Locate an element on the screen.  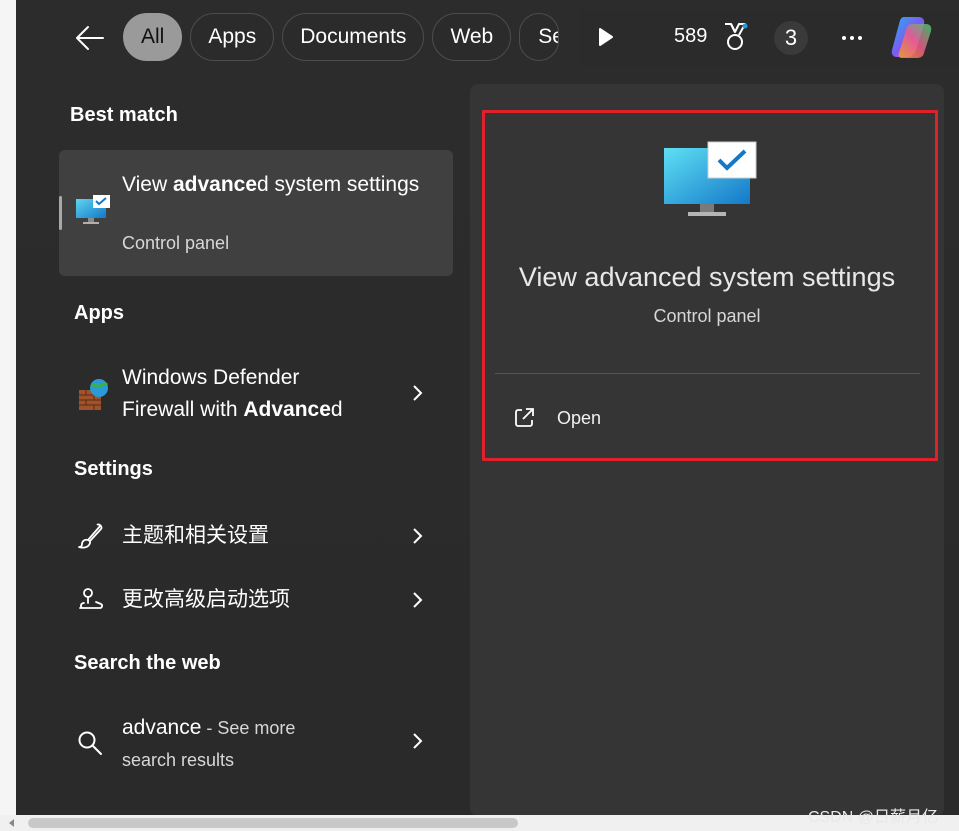
web-search-query: advance - See more is located at coordinates (209, 727).